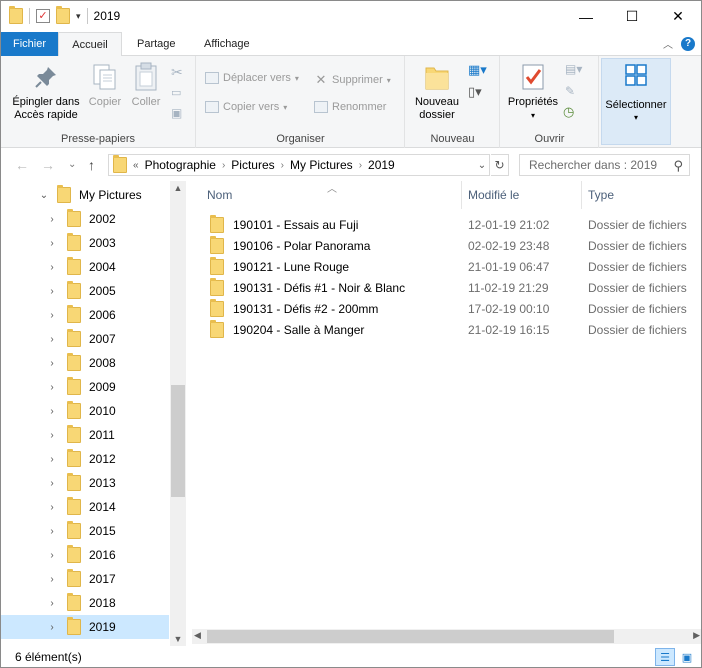  Describe the element at coordinates (176, 113) in the screenshot. I see `paste-shortcut-icon: ▣` at that location.